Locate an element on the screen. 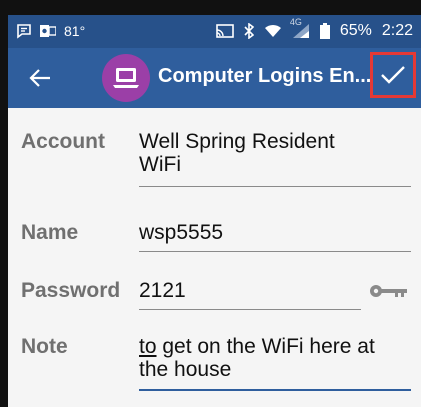 This screenshot has width=421, height=407. checkmark-icon is located at coordinates (393, 75).